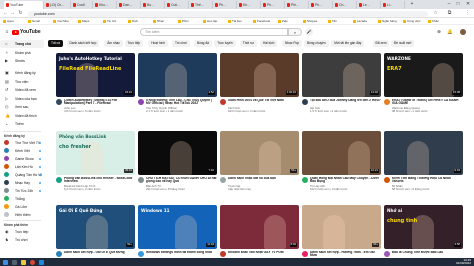 This screenshot has height=266, width=474. Describe the element at coordinates (55, 43) in the screenshot. I see `filter-chip: Tất cả` at that location.